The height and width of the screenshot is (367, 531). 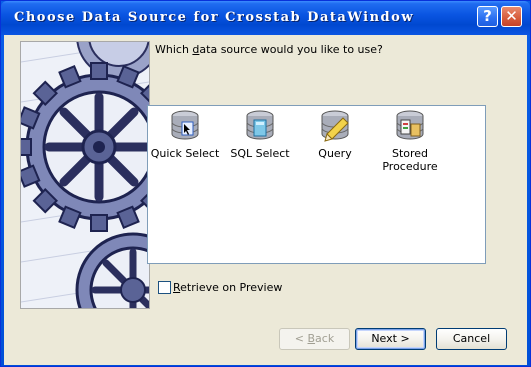 What do you see at coordinates (511, 16) in the screenshot?
I see `close-button: ✕` at bounding box center [511, 16].